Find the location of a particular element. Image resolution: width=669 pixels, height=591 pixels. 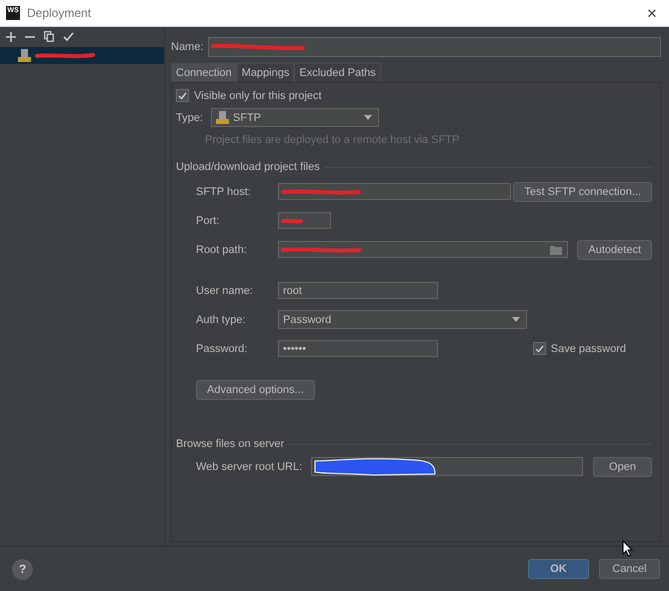

check-icon is located at coordinates (68, 37).